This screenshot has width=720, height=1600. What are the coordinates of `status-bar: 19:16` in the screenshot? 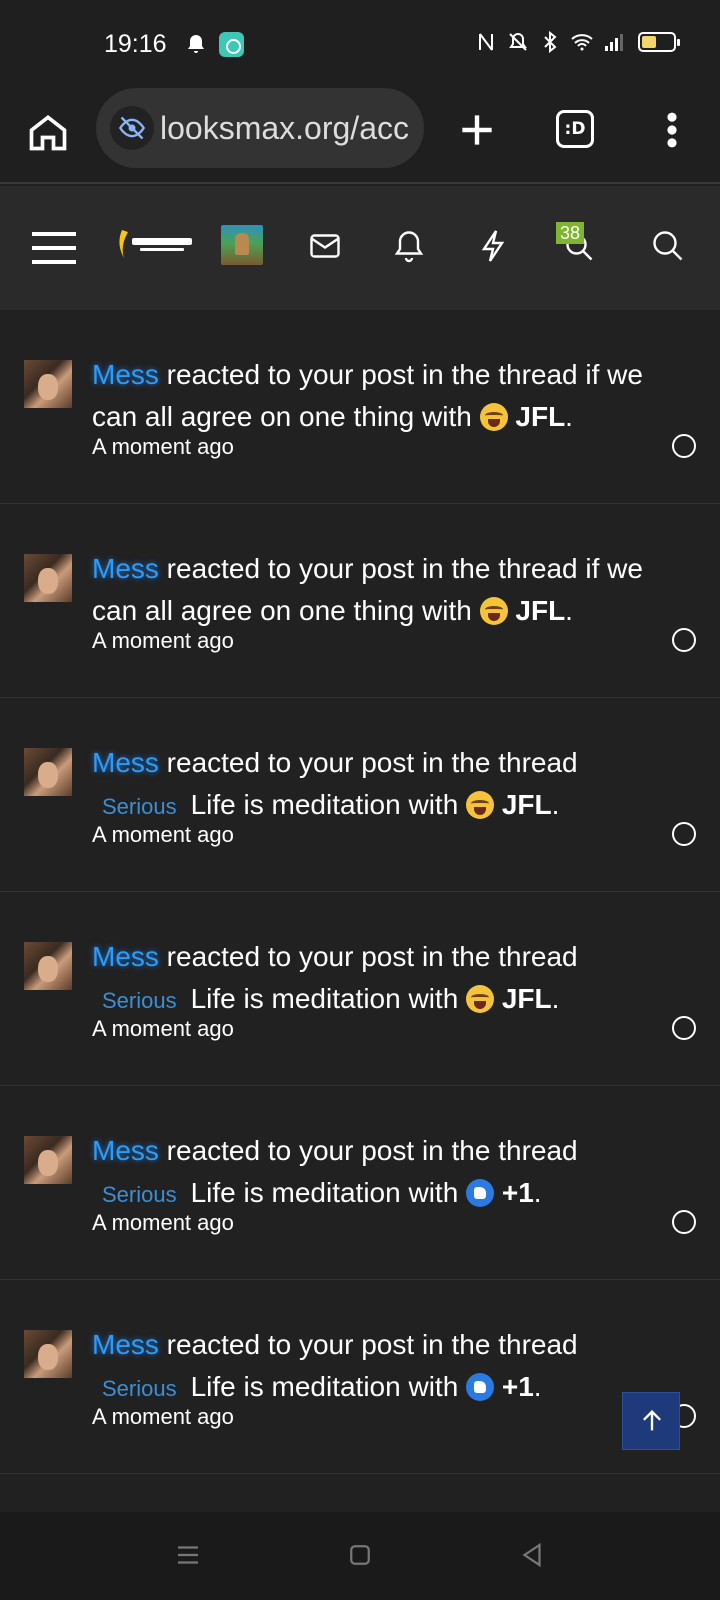 It's located at (360, 44).